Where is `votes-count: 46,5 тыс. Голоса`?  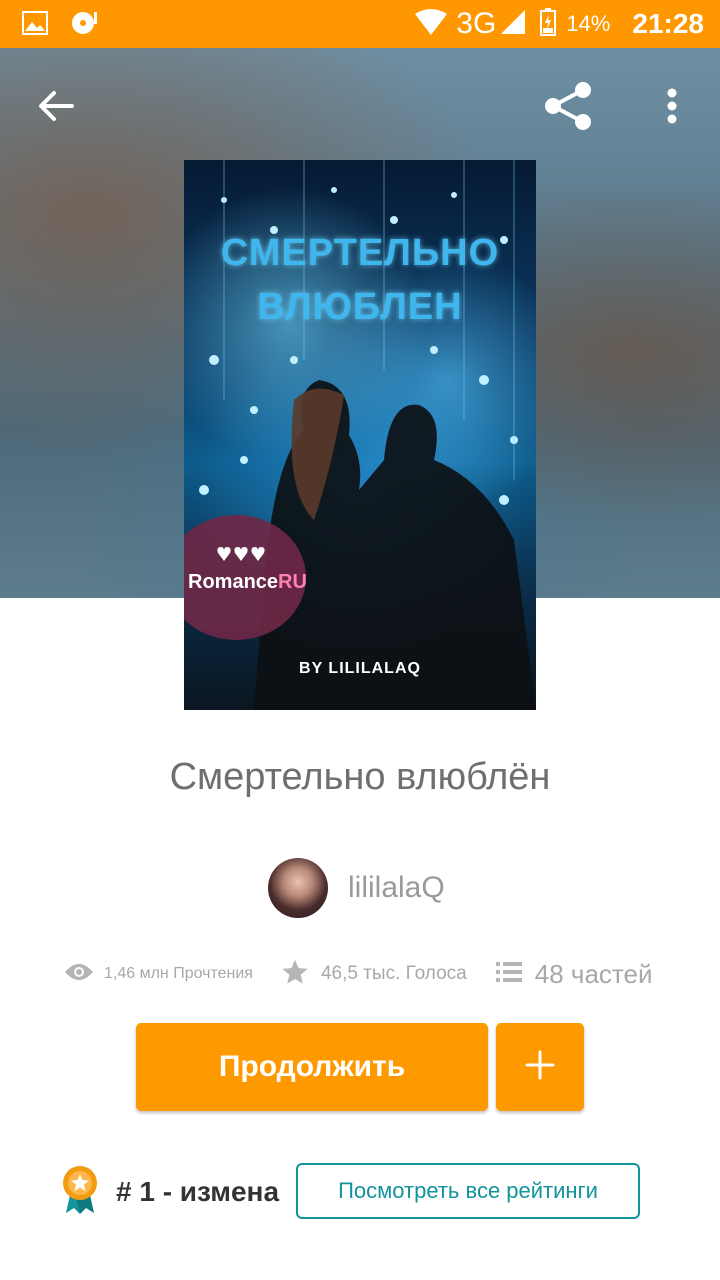
votes-count: 46,5 тыс. Голоса is located at coordinates (393, 973).